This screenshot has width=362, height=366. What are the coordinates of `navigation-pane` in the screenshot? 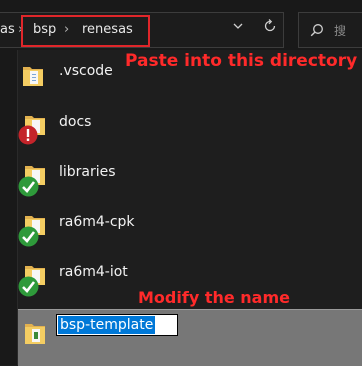 It's located at (8, 207).